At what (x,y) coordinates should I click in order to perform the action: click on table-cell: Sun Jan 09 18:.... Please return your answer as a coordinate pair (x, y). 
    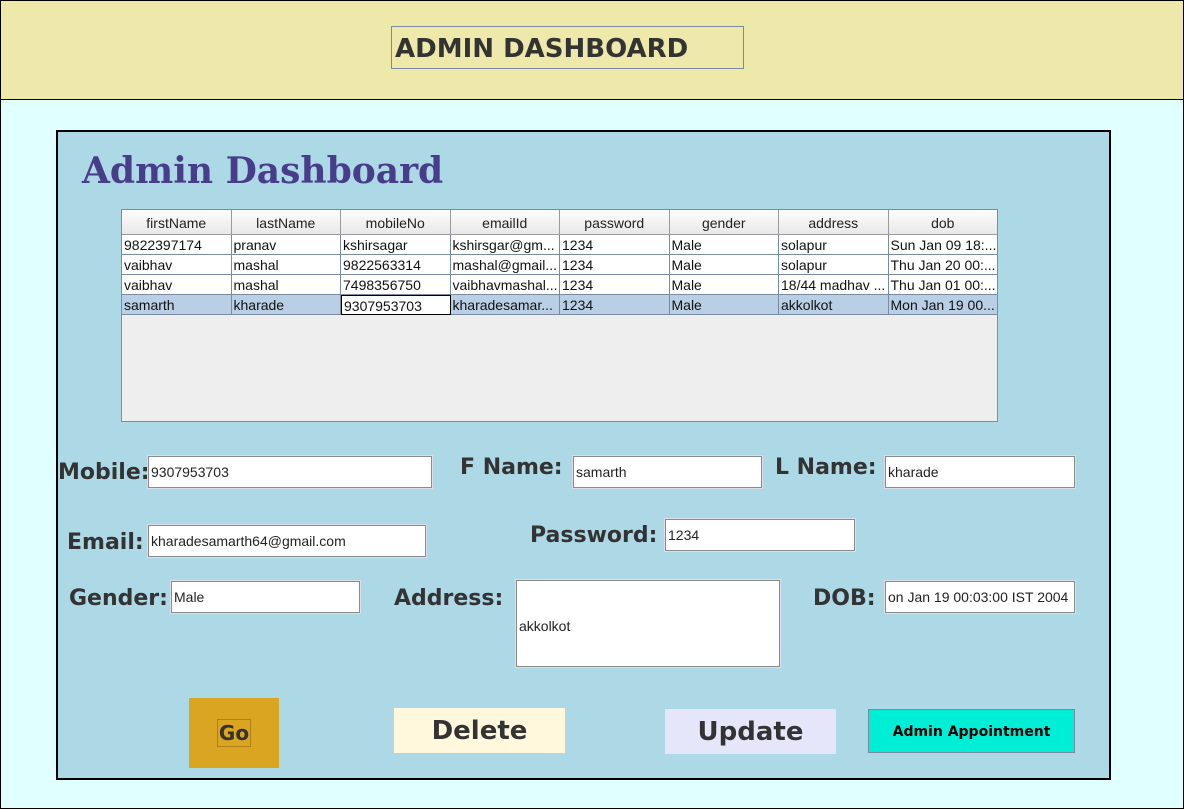
    Looking at the image, I should click on (942, 245).